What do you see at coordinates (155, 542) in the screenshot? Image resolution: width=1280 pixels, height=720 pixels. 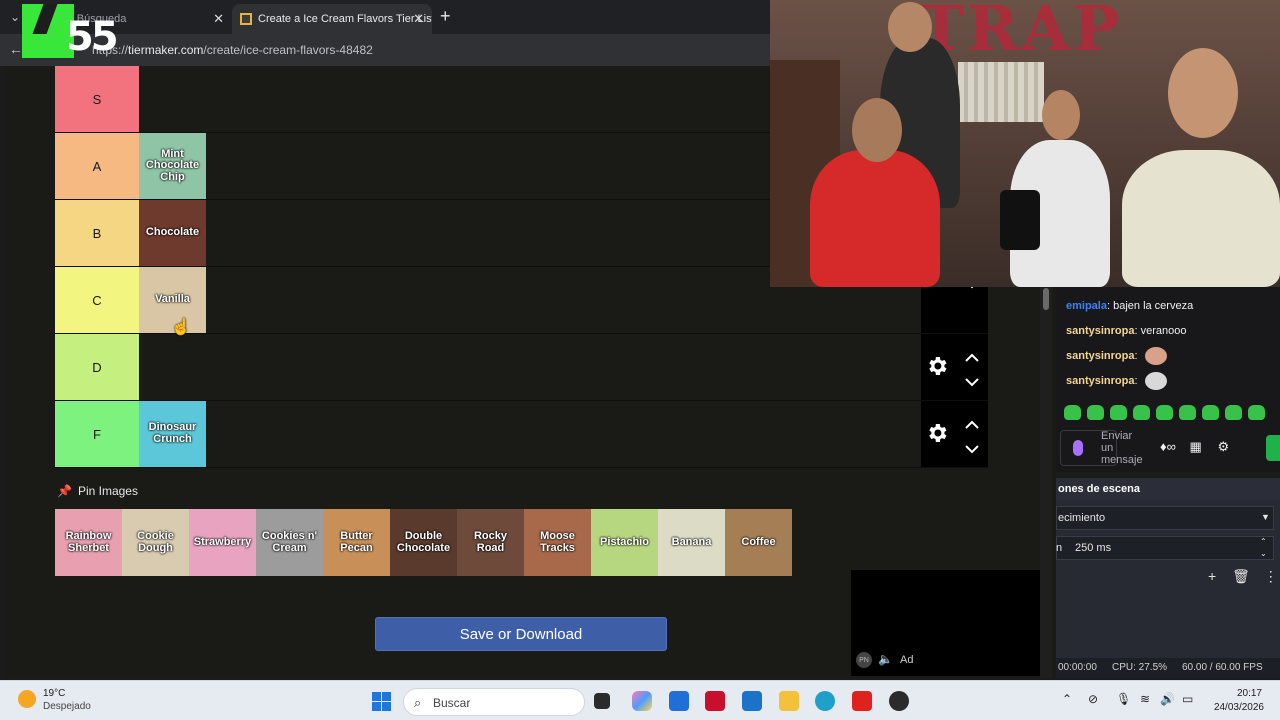 I see `pool-item: Cookie Dough` at bounding box center [155, 542].